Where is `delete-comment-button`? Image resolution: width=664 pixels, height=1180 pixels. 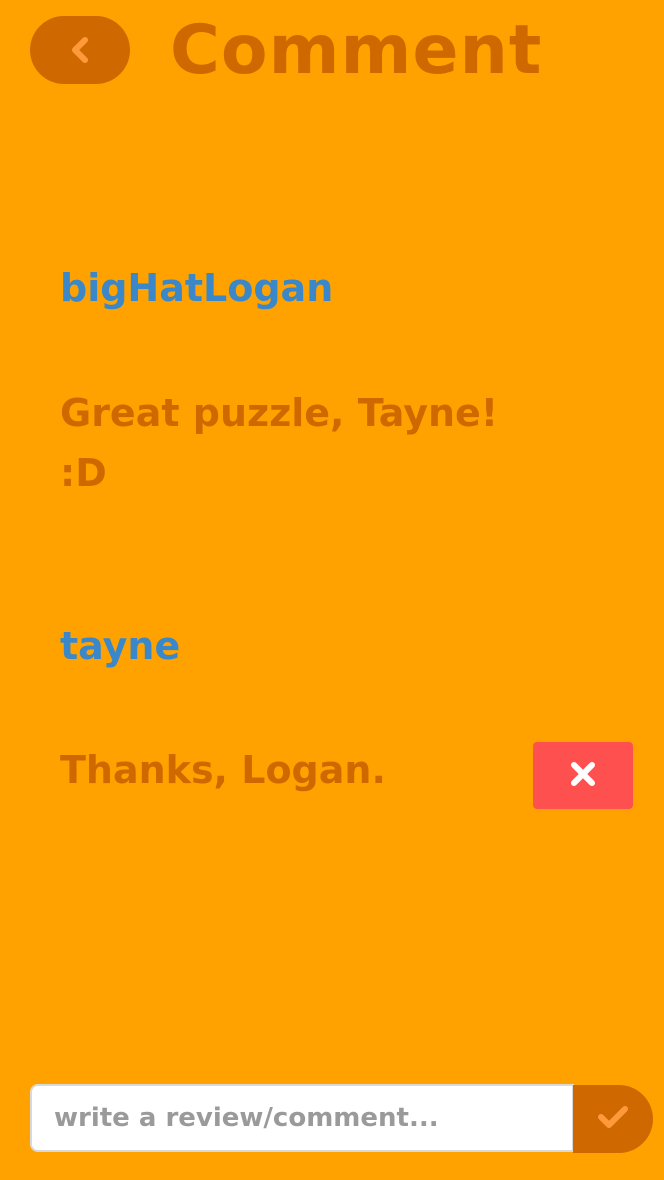
delete-comment-button is located at coordinates (583, 775).